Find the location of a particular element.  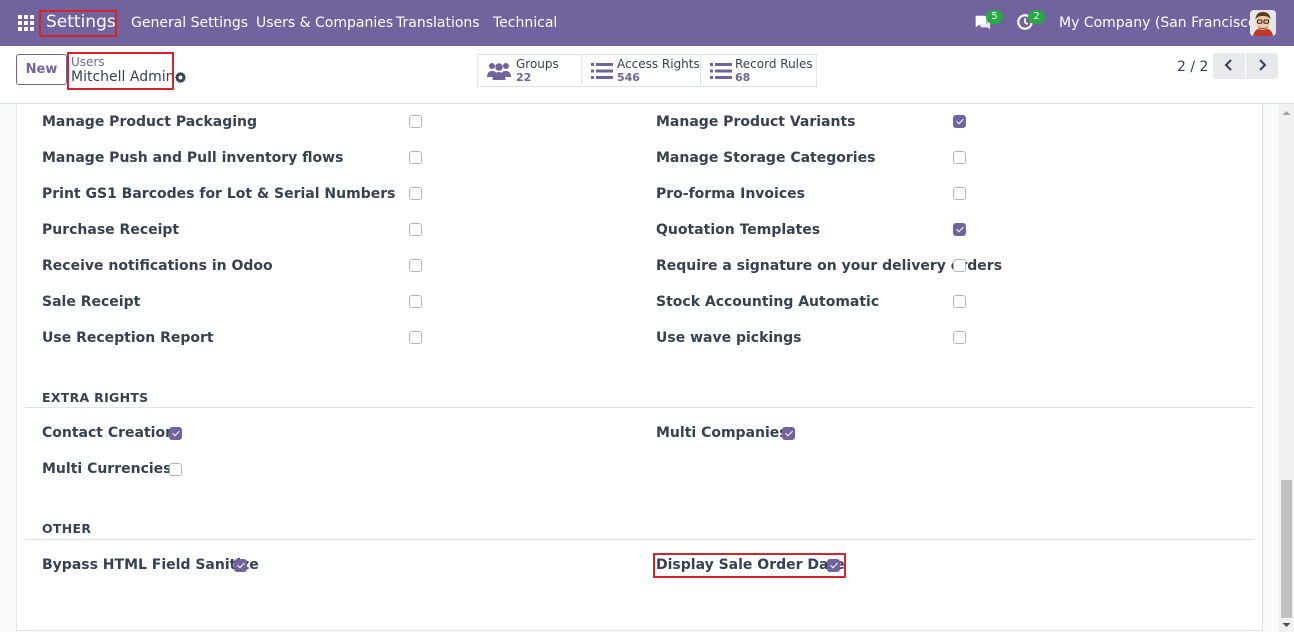

checkbox-quotation-templates is located at coordinates (959, 229).